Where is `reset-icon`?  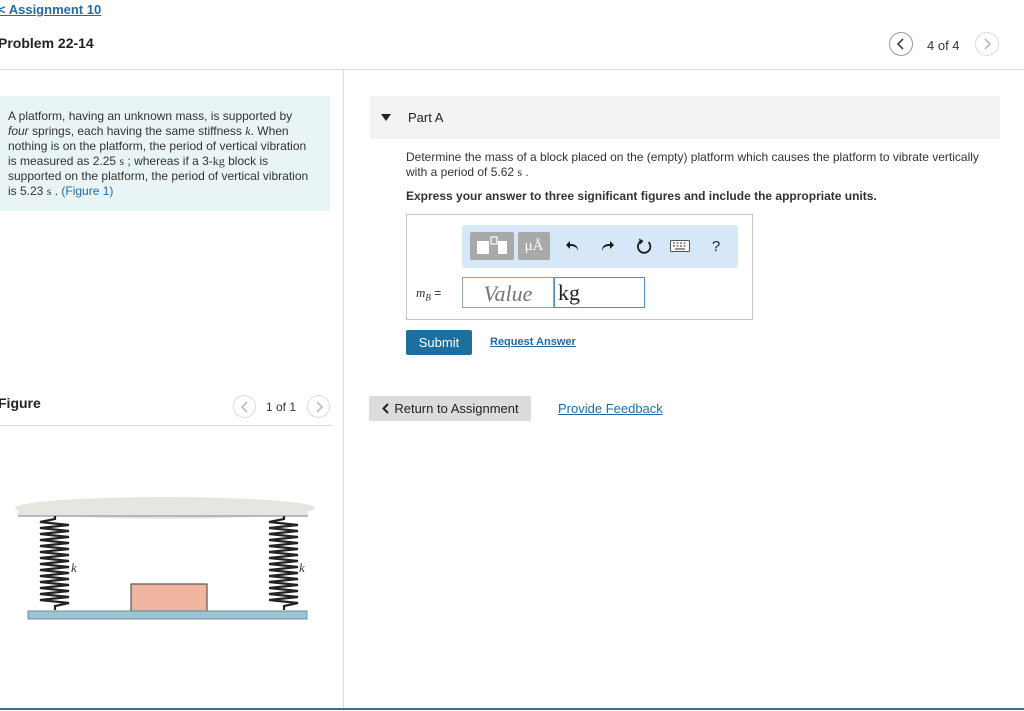 reset-icon is located at coordinates (643, 246).